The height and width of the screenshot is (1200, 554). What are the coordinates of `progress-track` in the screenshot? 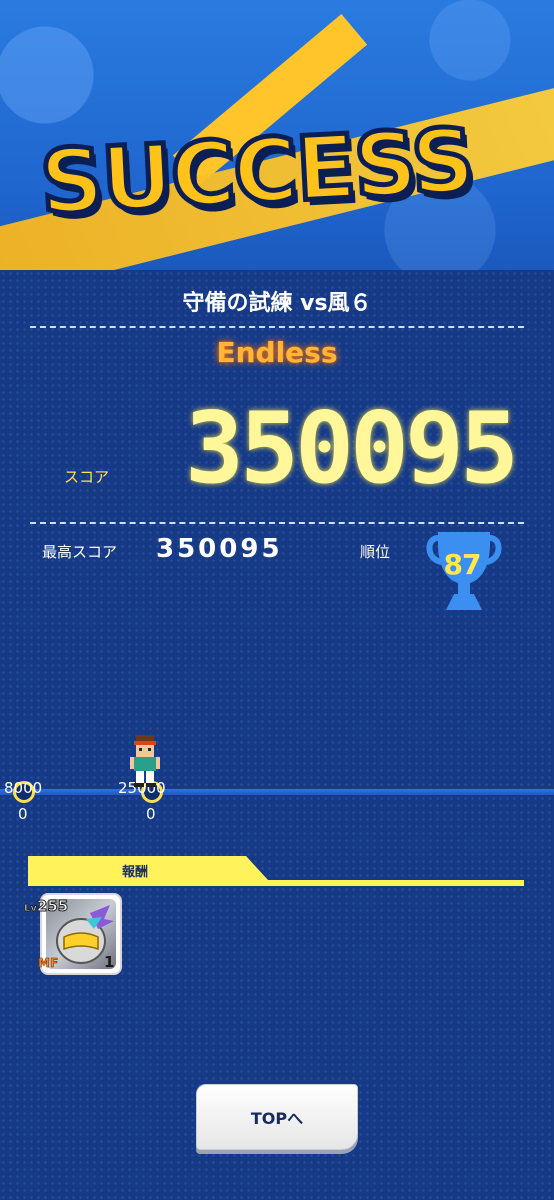 It's located at (277, 792).